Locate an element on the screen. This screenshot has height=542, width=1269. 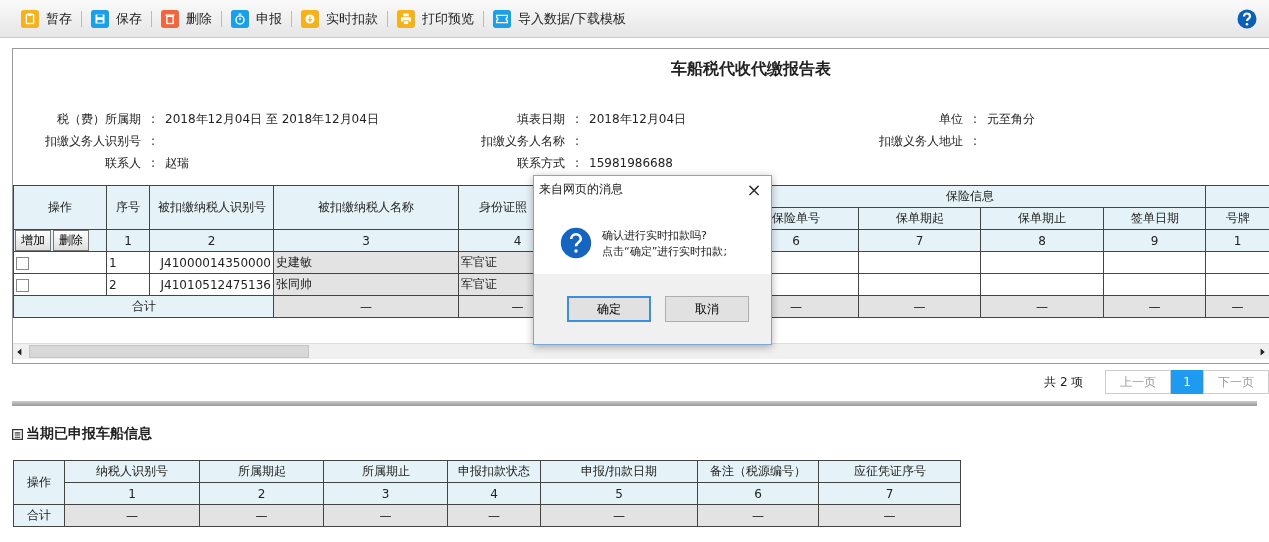
field-label: 填表日期 is located at coordinates (540, 119).